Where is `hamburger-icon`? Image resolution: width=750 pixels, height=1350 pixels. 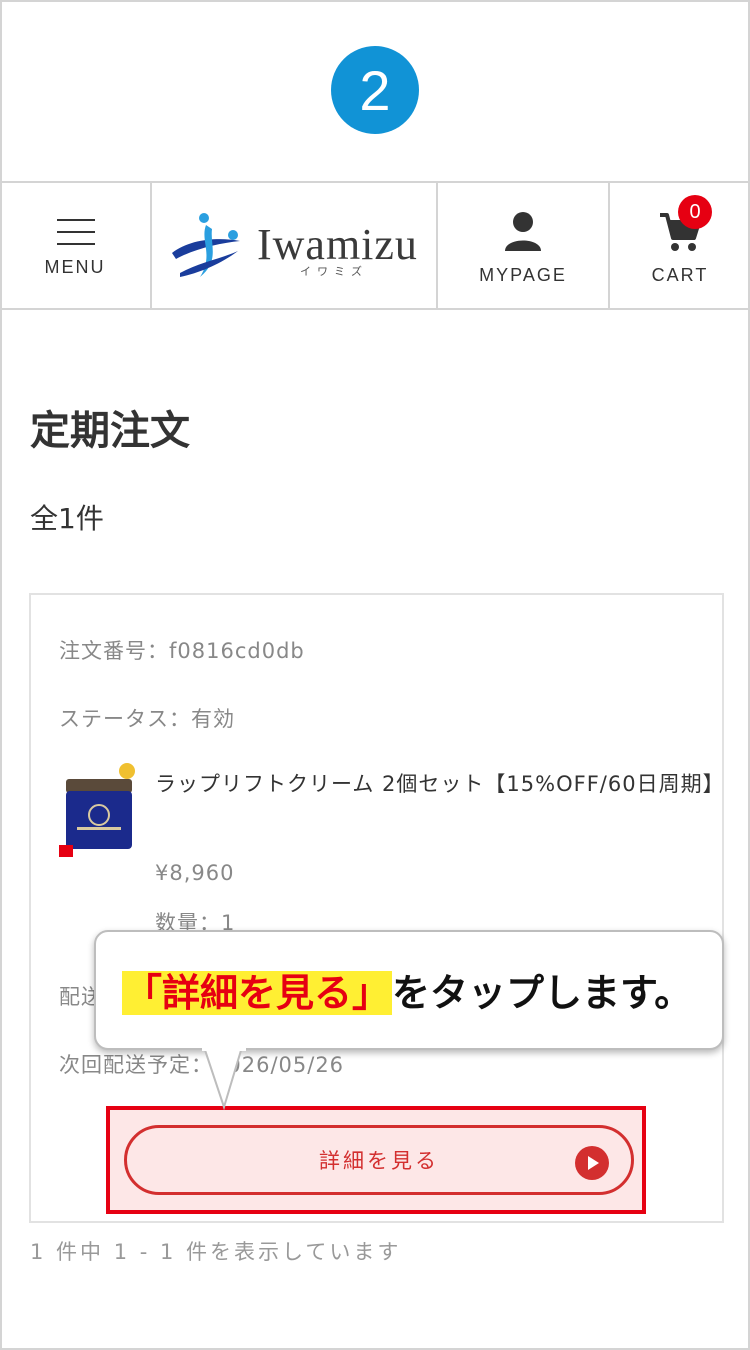
hamburger-icon is located at coordinates (76, 232).